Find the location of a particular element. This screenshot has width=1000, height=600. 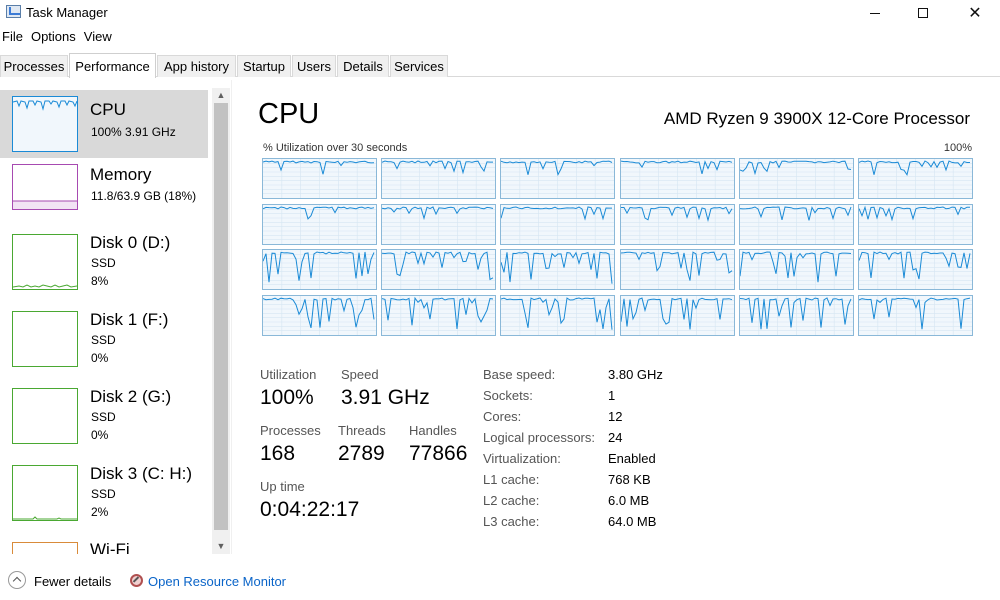

resource-item-wifi: Wi-Fi is located at coordinates (104, 547).